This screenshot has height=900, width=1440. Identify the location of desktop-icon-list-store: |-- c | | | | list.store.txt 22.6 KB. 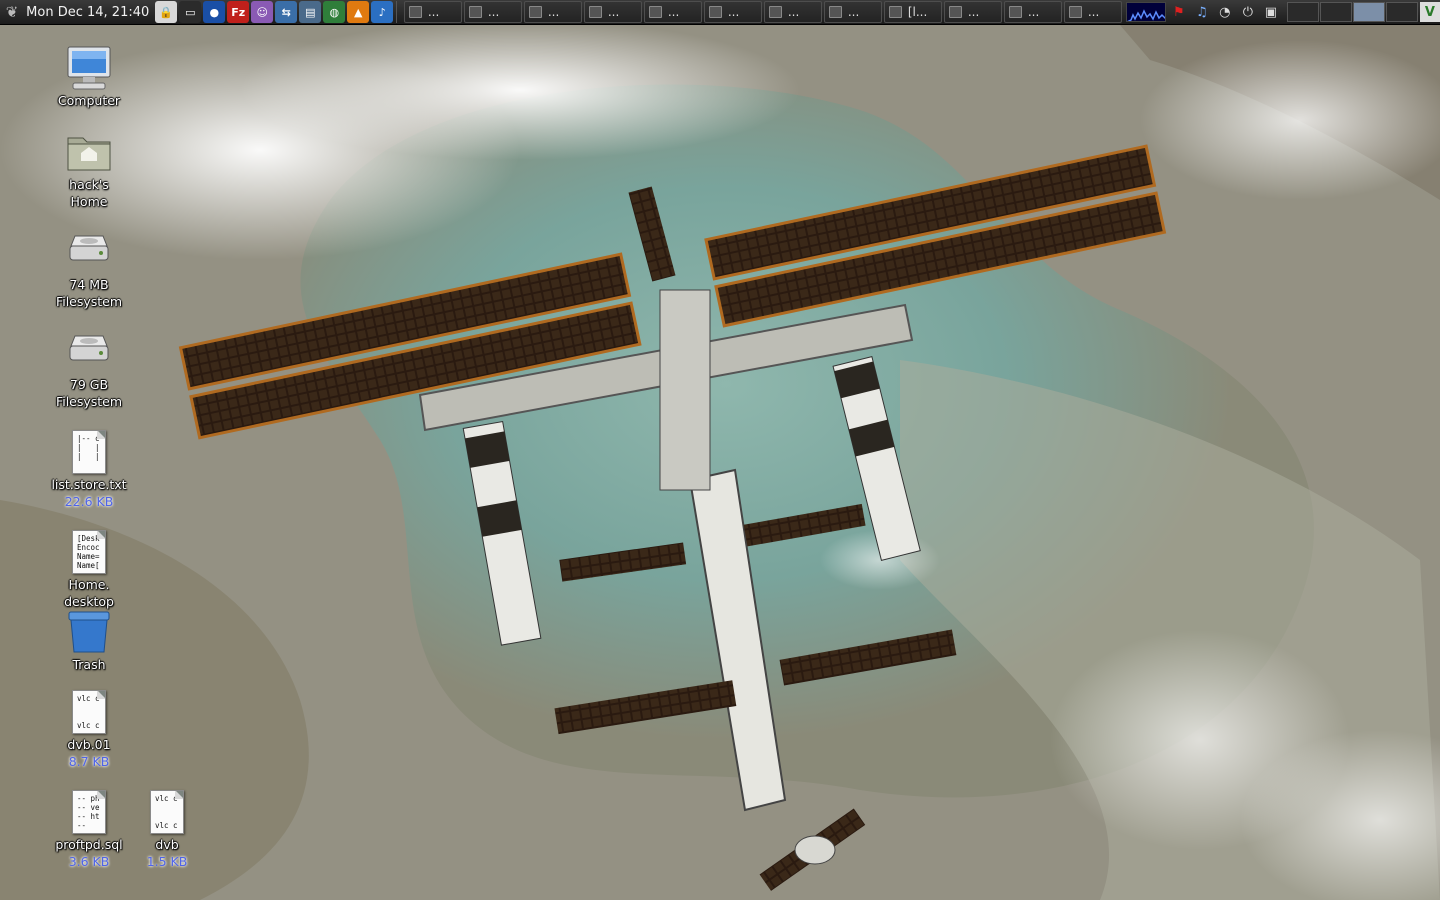
(89, 469).